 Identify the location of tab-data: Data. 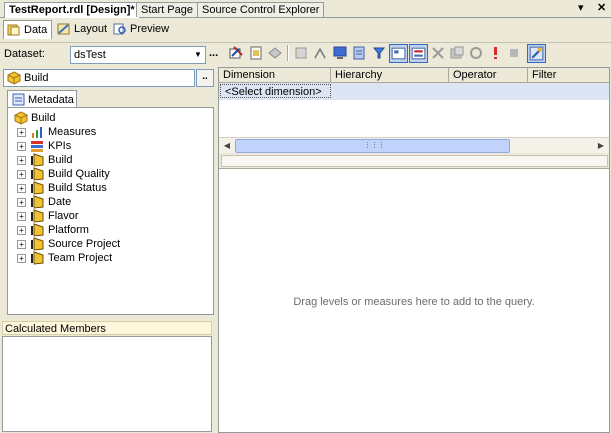
(28, 29).